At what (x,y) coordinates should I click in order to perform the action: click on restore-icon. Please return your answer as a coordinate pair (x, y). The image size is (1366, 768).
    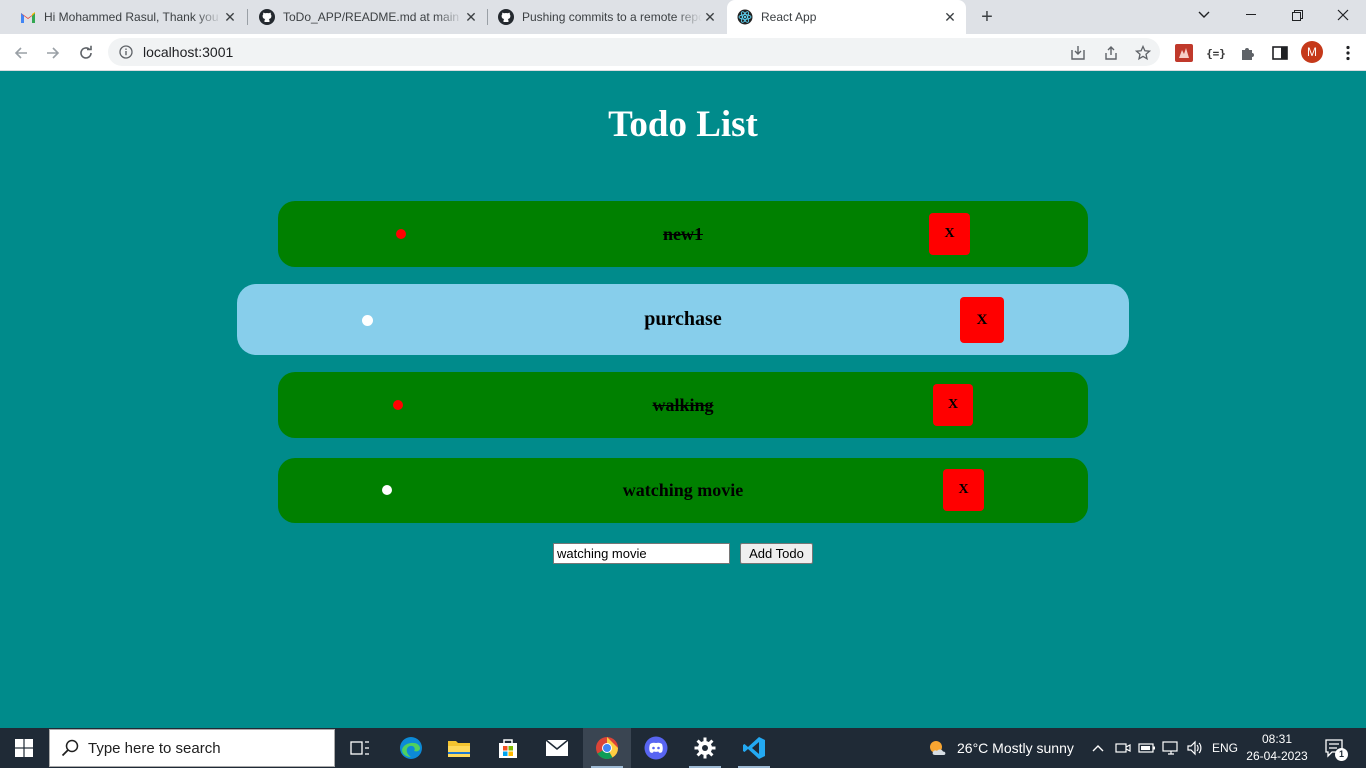
    Looking at the image, I should click on (1297, 15).